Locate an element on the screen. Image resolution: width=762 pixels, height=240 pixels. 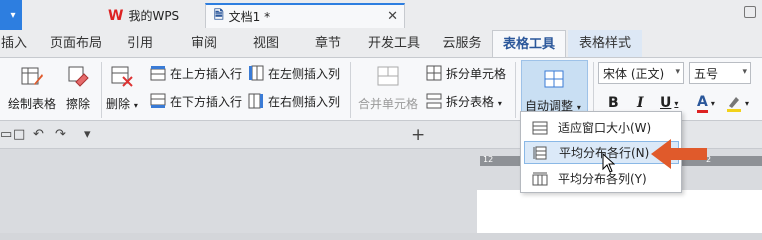
font-name-value: 宋体 (正文) is located at coordinates (634, 73).